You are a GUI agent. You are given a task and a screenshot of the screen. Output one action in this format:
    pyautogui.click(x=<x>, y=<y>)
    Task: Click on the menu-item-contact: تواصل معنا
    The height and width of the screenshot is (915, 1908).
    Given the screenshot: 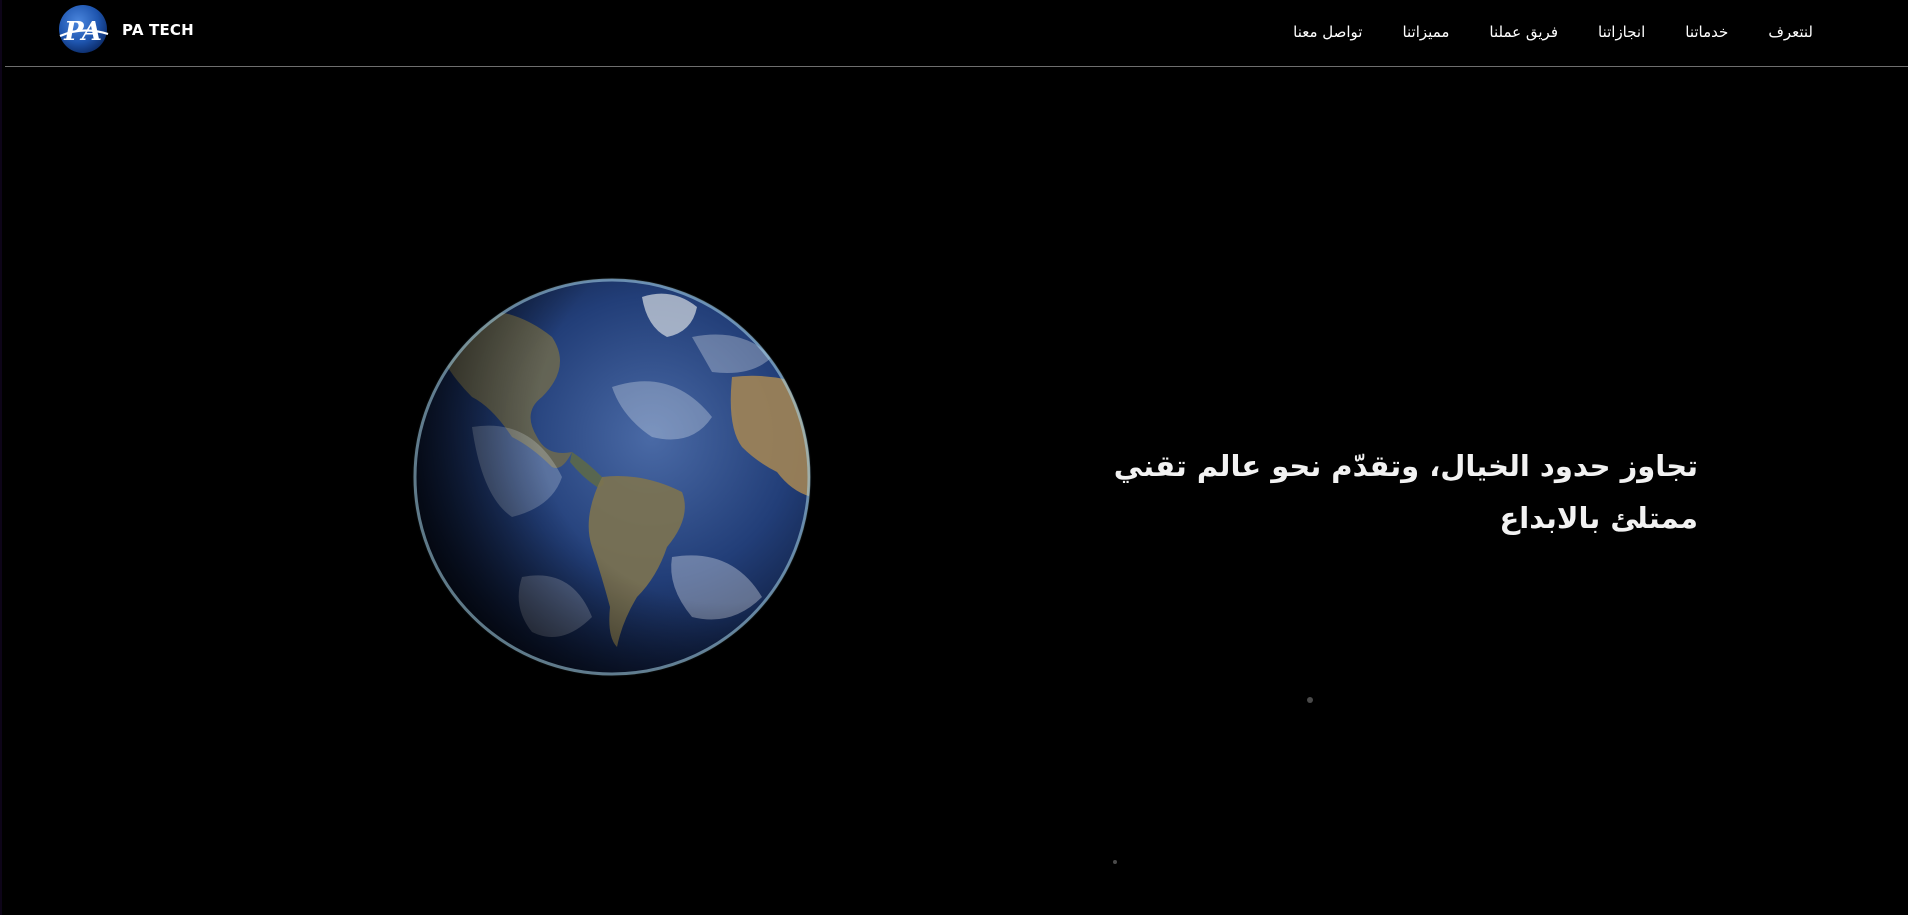 What is the action you would take?
    pyautogui.click(x=1327, y=32)
    